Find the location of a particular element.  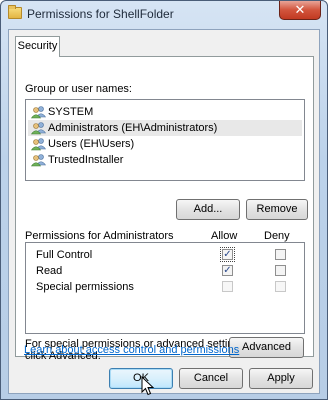

list-item-users: Users (EH\Users) is located at coordinates (165, 144).